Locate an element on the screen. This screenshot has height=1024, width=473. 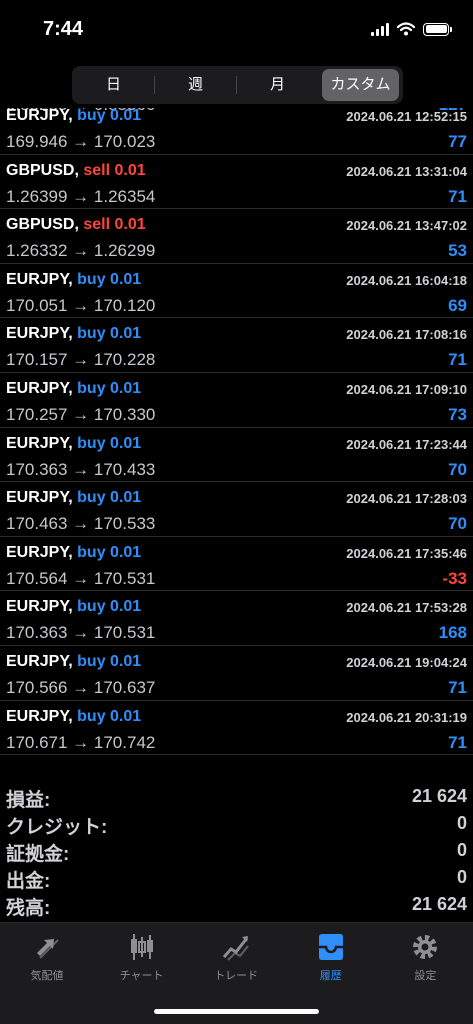
trade-time: 2024.06.21 17:53:28 is located at coordinates (406, 608).